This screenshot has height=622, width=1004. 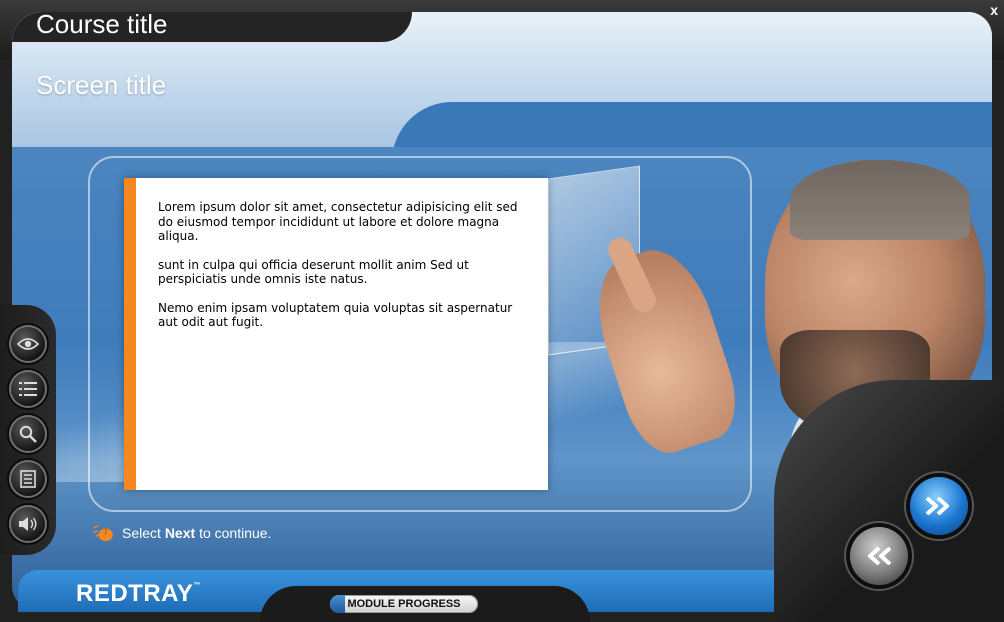 What do you see at coordinates (235, 533) in the screenshot?
I see `hint-suffix: to continue.` at bounding box center [235, 533].